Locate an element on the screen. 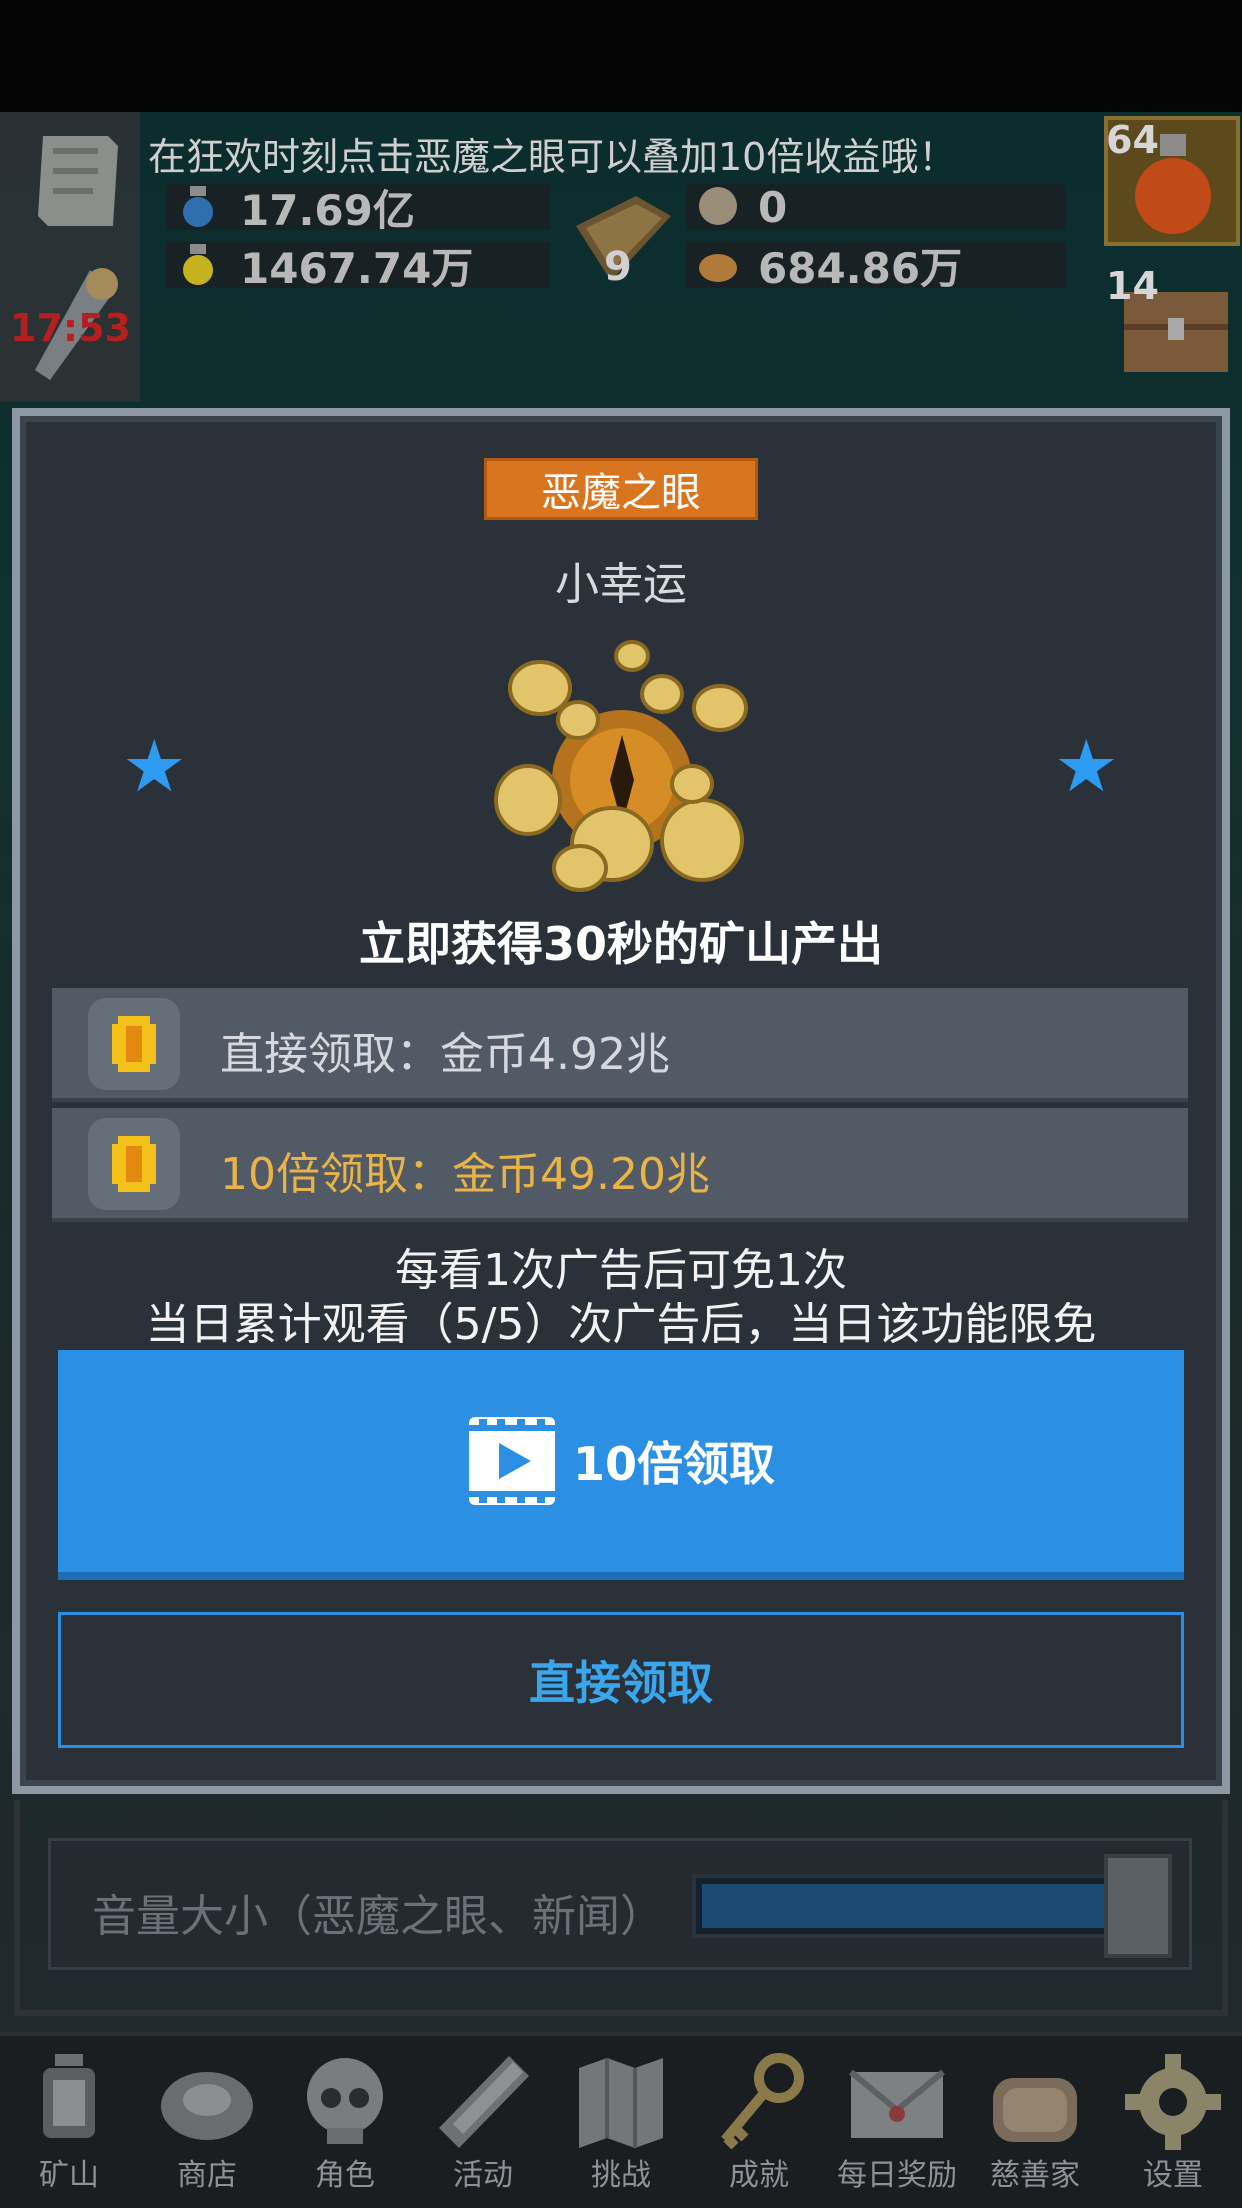 This screenshot has width=1242, height=2208. option-multiplier-row: 10倍领取：金币49.20兆 is located at coordinates (620, 1165).